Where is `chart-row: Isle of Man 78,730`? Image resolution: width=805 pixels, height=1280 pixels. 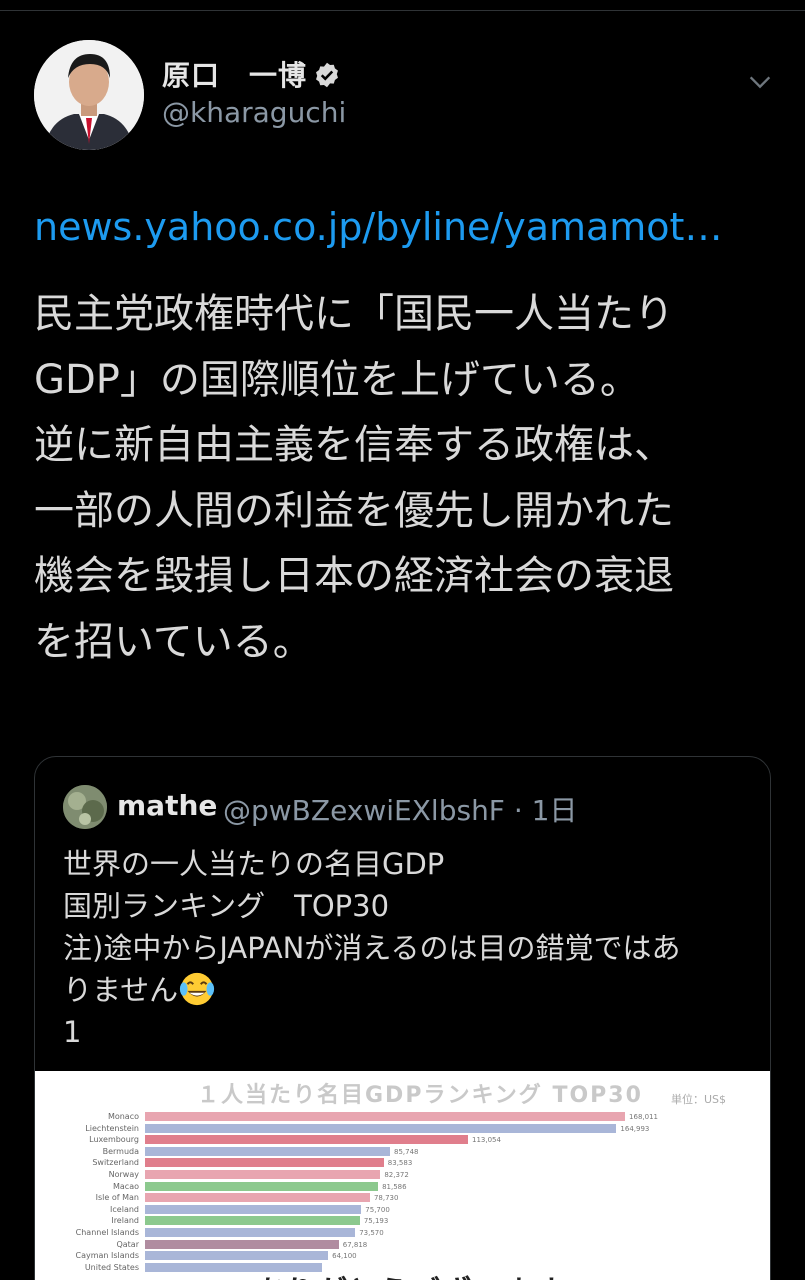 chart-row: Isle of Man 78,730 is located at coordinates (402, 1198).